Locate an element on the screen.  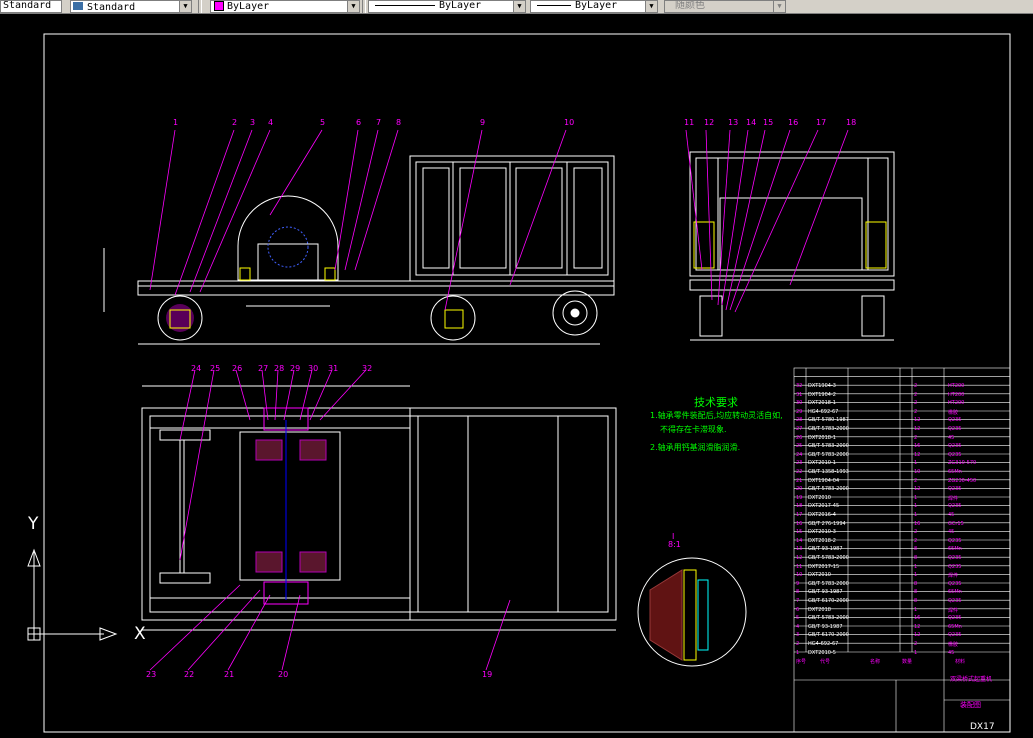
text-style-value: Standard is located at coordinates (27, 5).